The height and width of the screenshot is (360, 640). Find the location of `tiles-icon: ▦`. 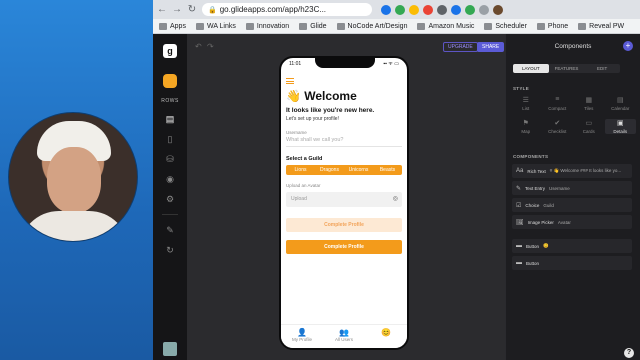

tiles-icon: ▦ is located at coordinates (589, 100).